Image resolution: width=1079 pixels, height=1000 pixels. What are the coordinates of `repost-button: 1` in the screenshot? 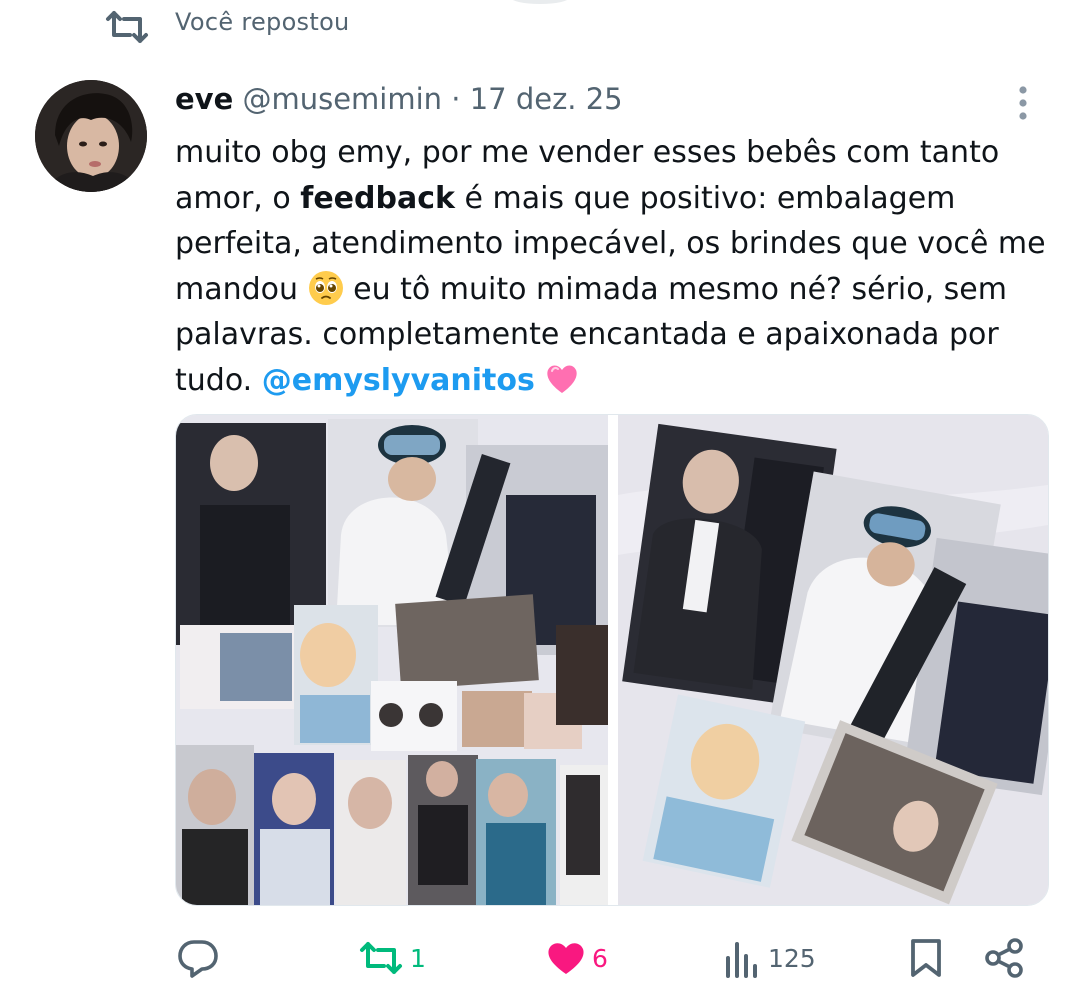 It's located at (392, 958).